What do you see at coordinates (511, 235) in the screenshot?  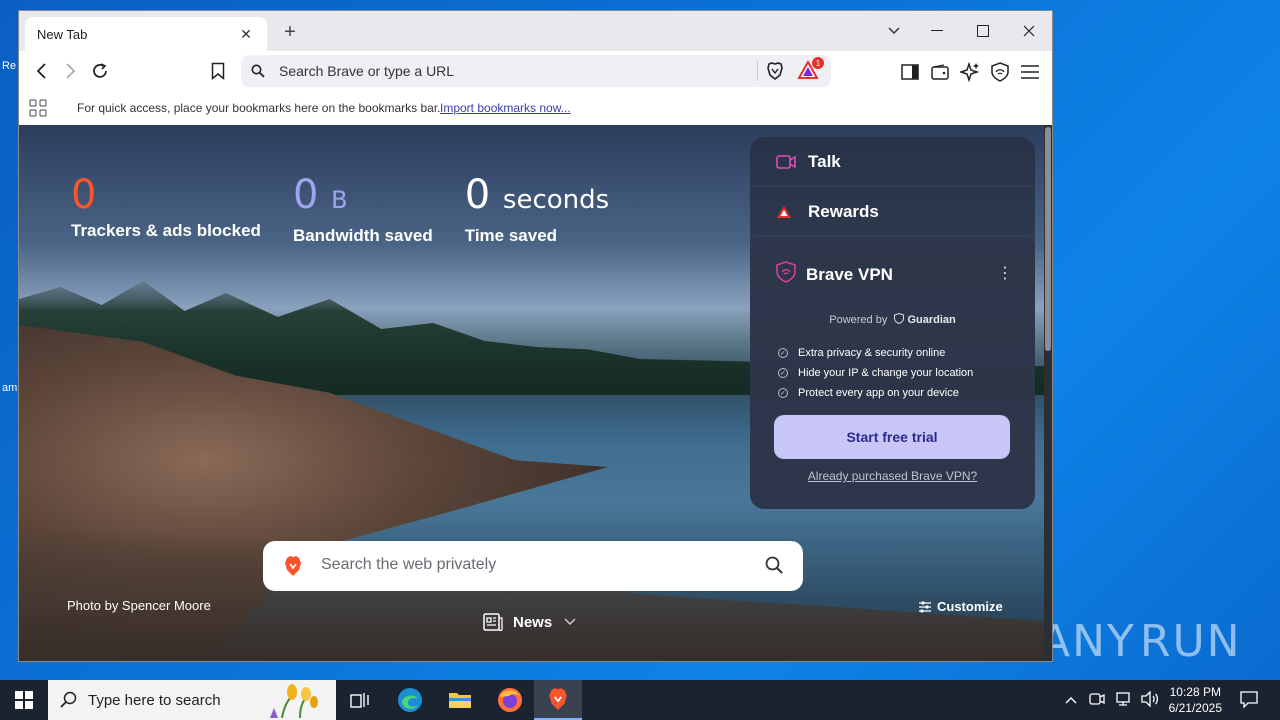 I see `time-label: Time saved` at bounding box center [511, 235].